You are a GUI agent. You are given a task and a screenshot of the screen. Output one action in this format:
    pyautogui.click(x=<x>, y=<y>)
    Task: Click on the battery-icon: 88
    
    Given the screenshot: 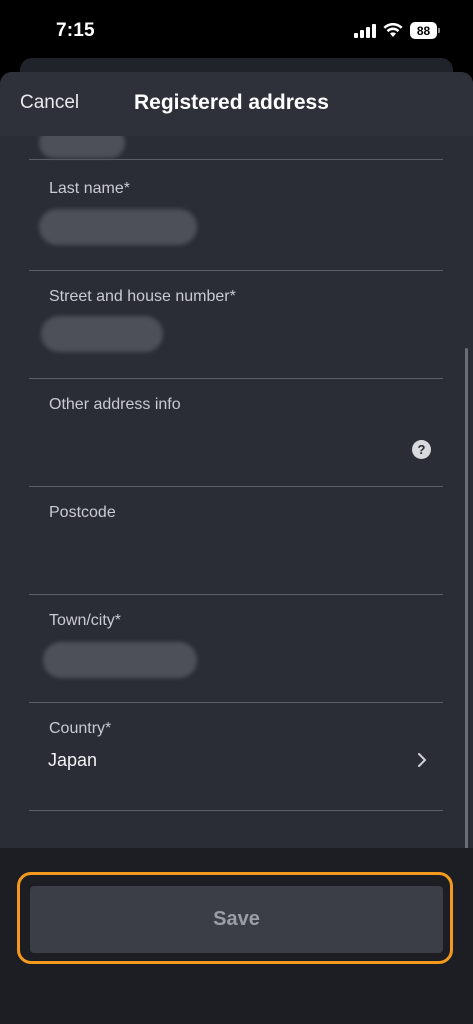 What is the action you would take?
    pyautogui.click(x=425, y=30)
    